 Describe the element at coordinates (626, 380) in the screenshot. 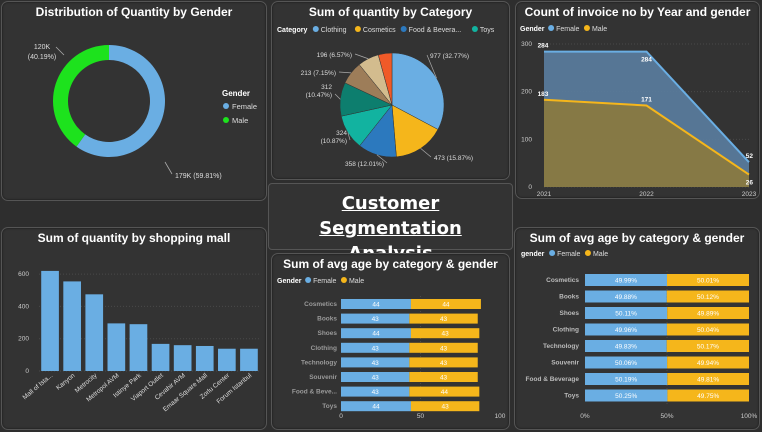

I see `data-label: 50.19%` at that location.